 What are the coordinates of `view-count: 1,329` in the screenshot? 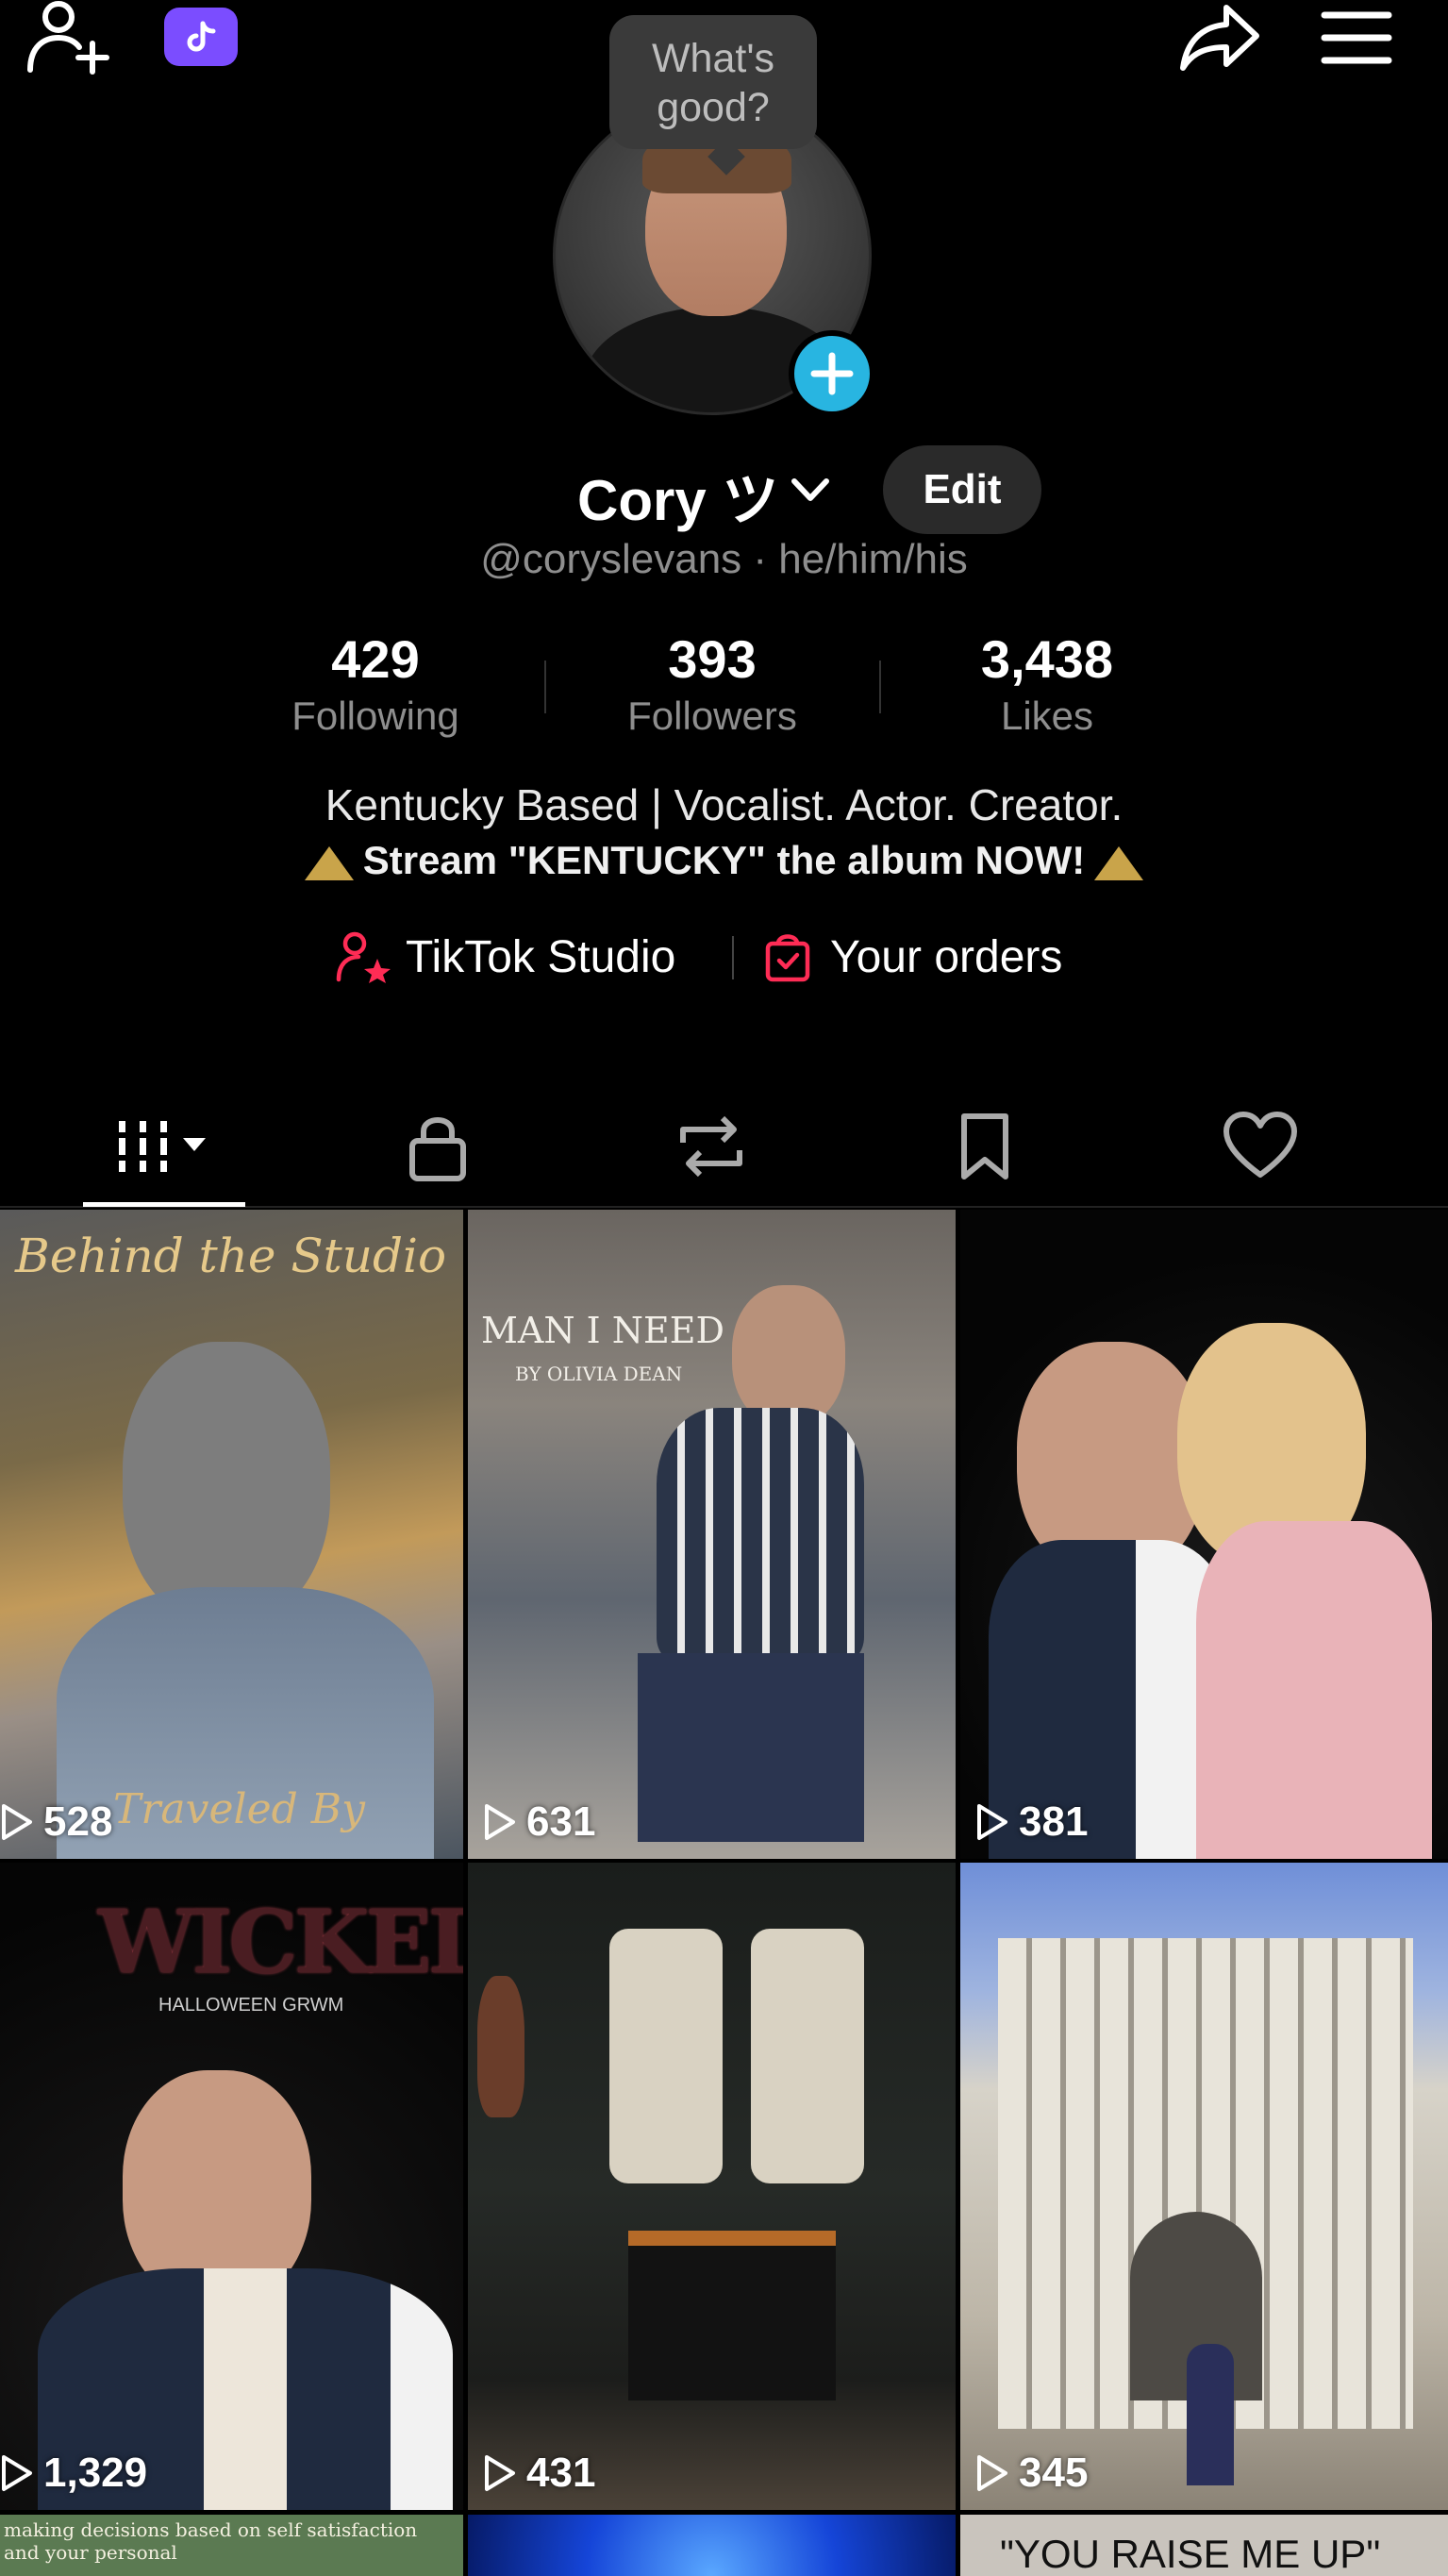 It's located at (73, 2473).